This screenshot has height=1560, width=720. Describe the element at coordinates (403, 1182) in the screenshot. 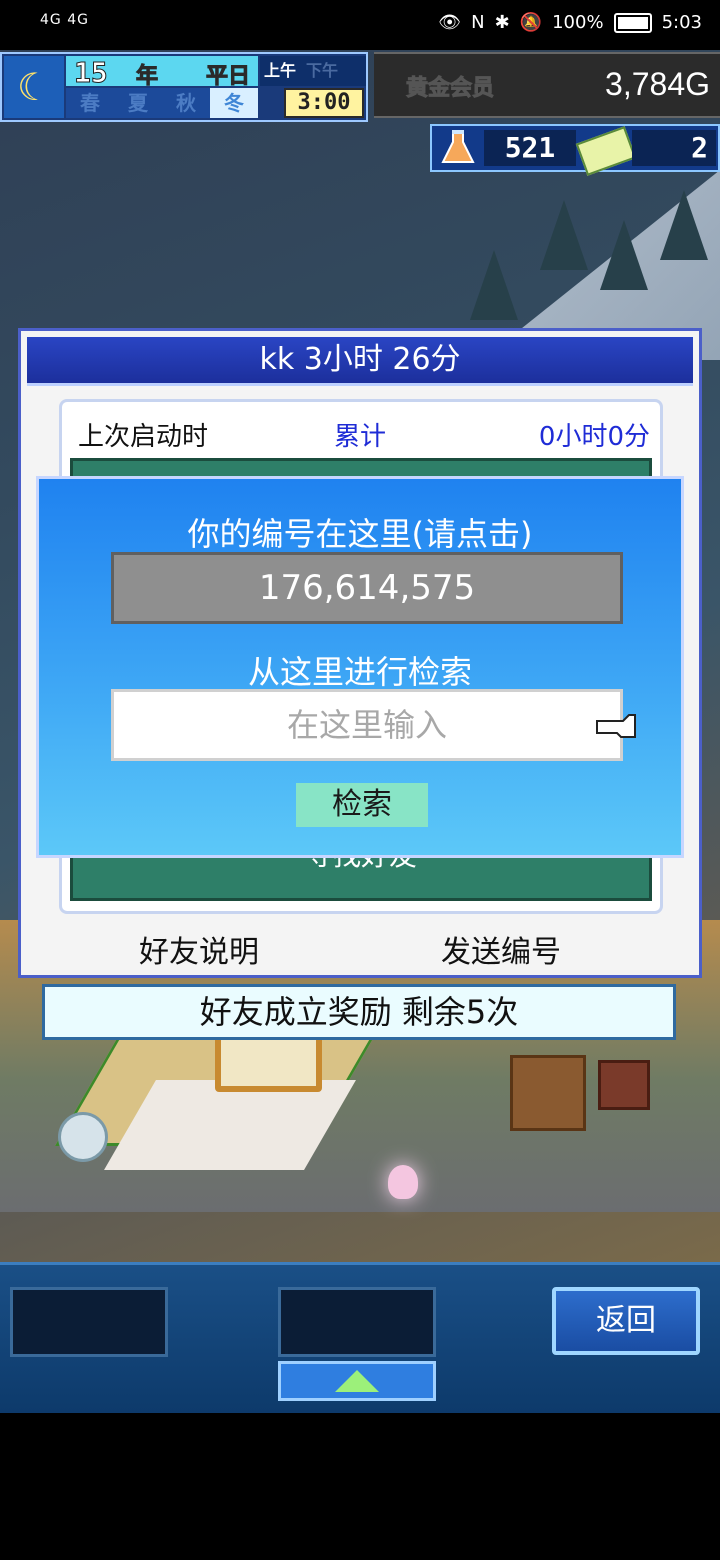

I see `lamp-icon` at that location.